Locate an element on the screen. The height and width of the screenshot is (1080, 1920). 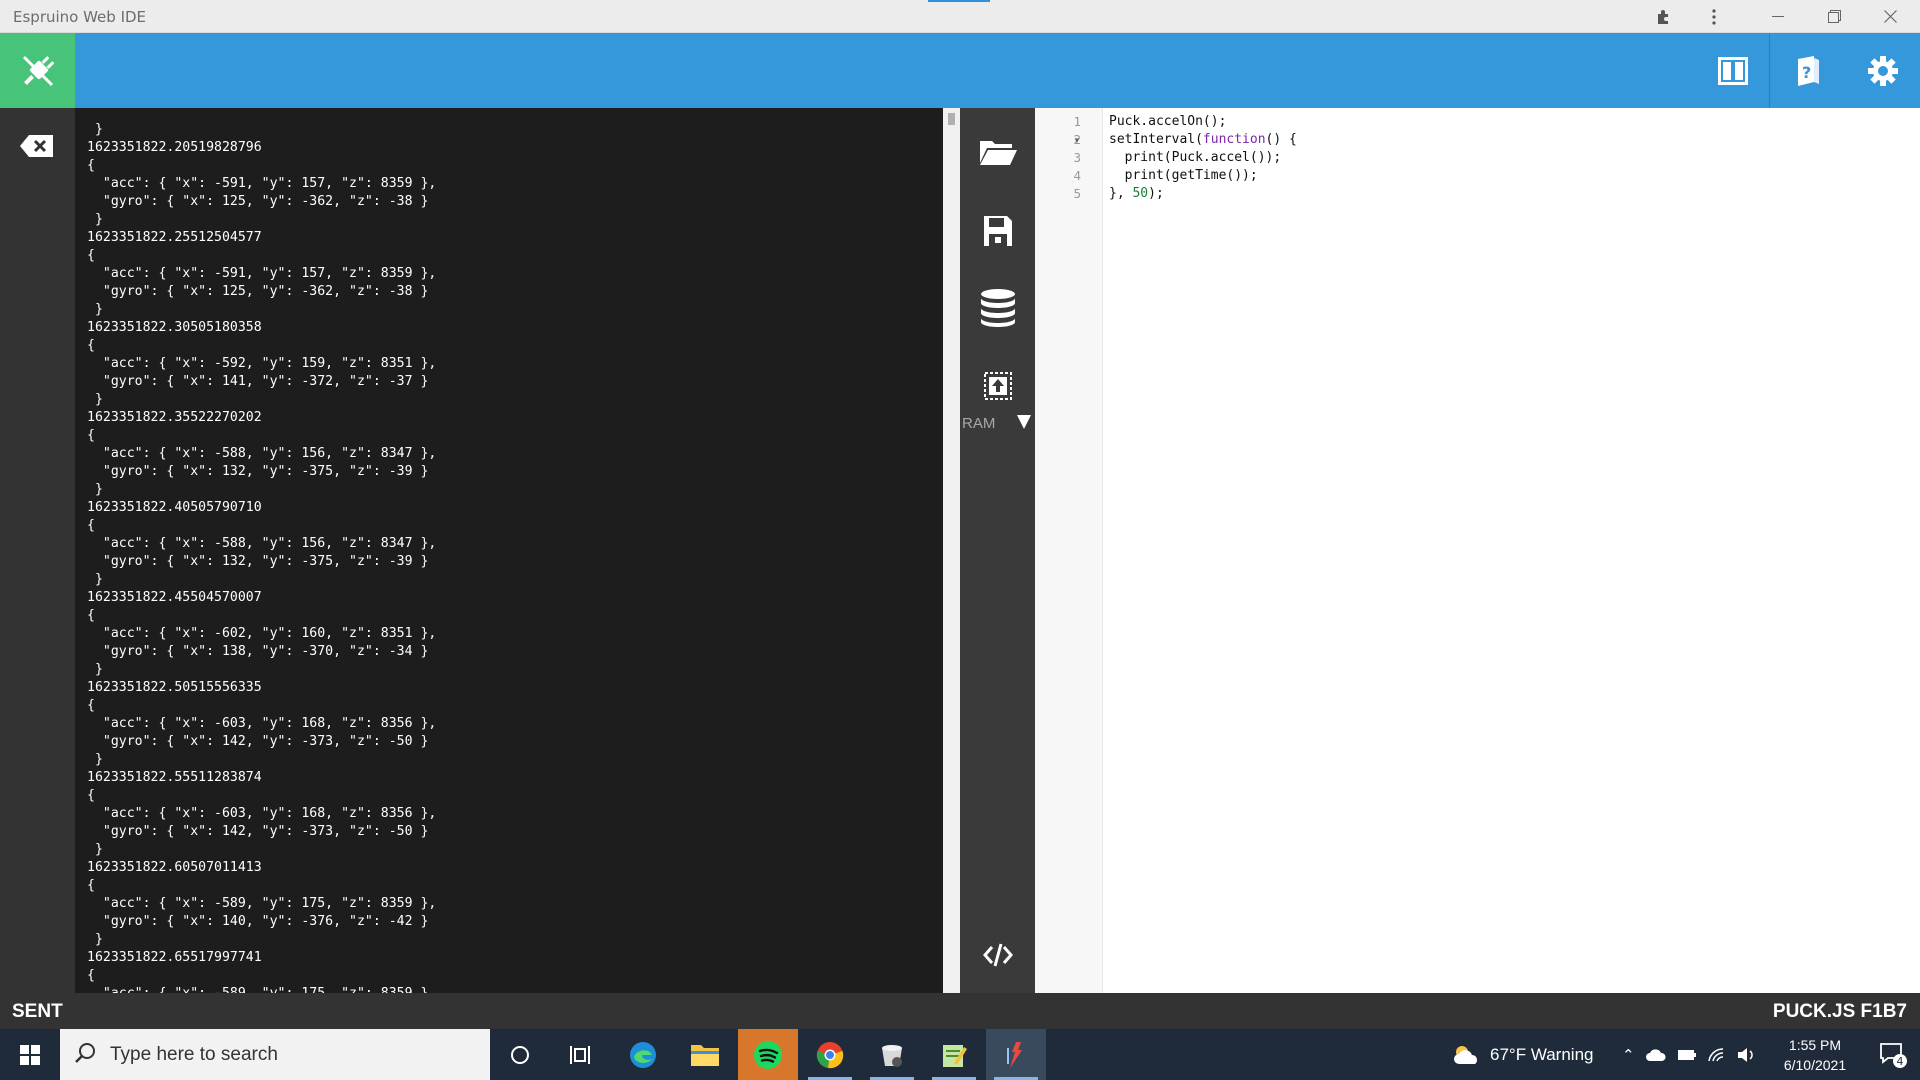
close-button is located at coordinates (1890, 16).